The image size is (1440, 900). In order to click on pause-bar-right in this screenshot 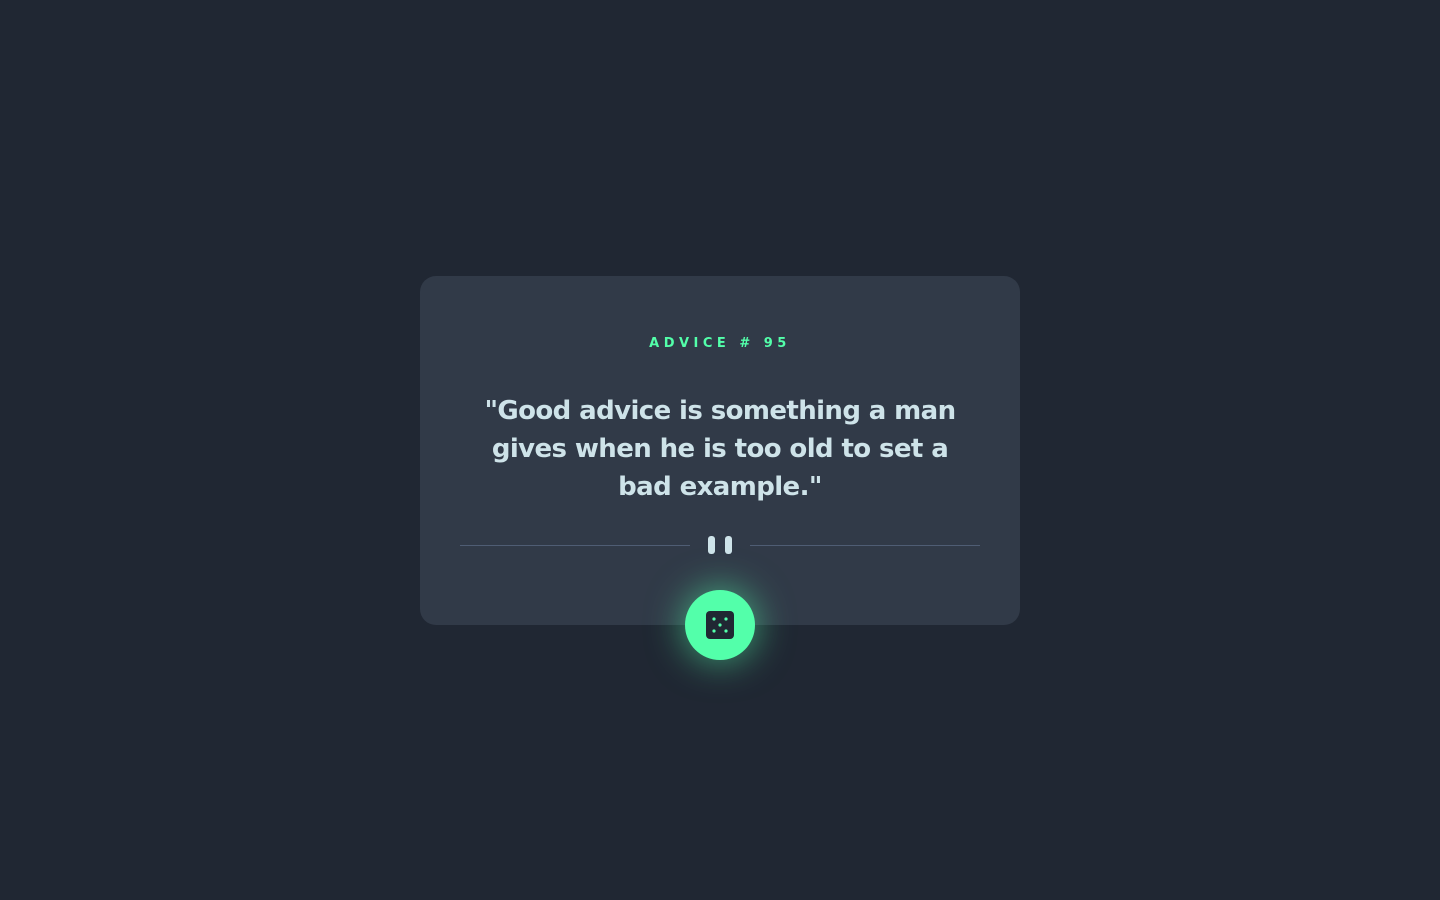, I will do `click(728, 545)`.